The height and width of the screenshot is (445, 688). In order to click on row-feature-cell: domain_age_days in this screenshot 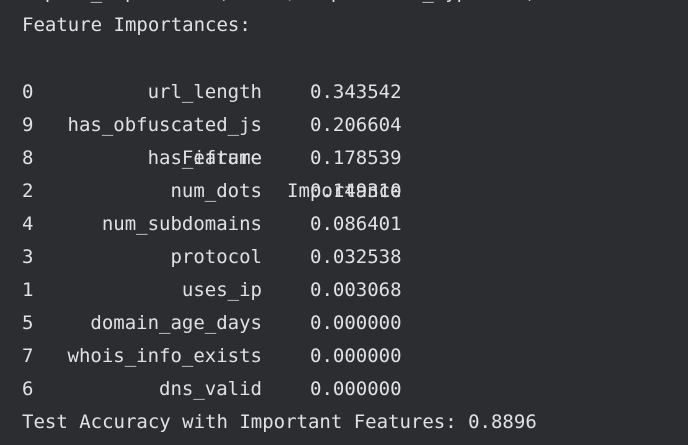, I will do `click(142, 323)`.